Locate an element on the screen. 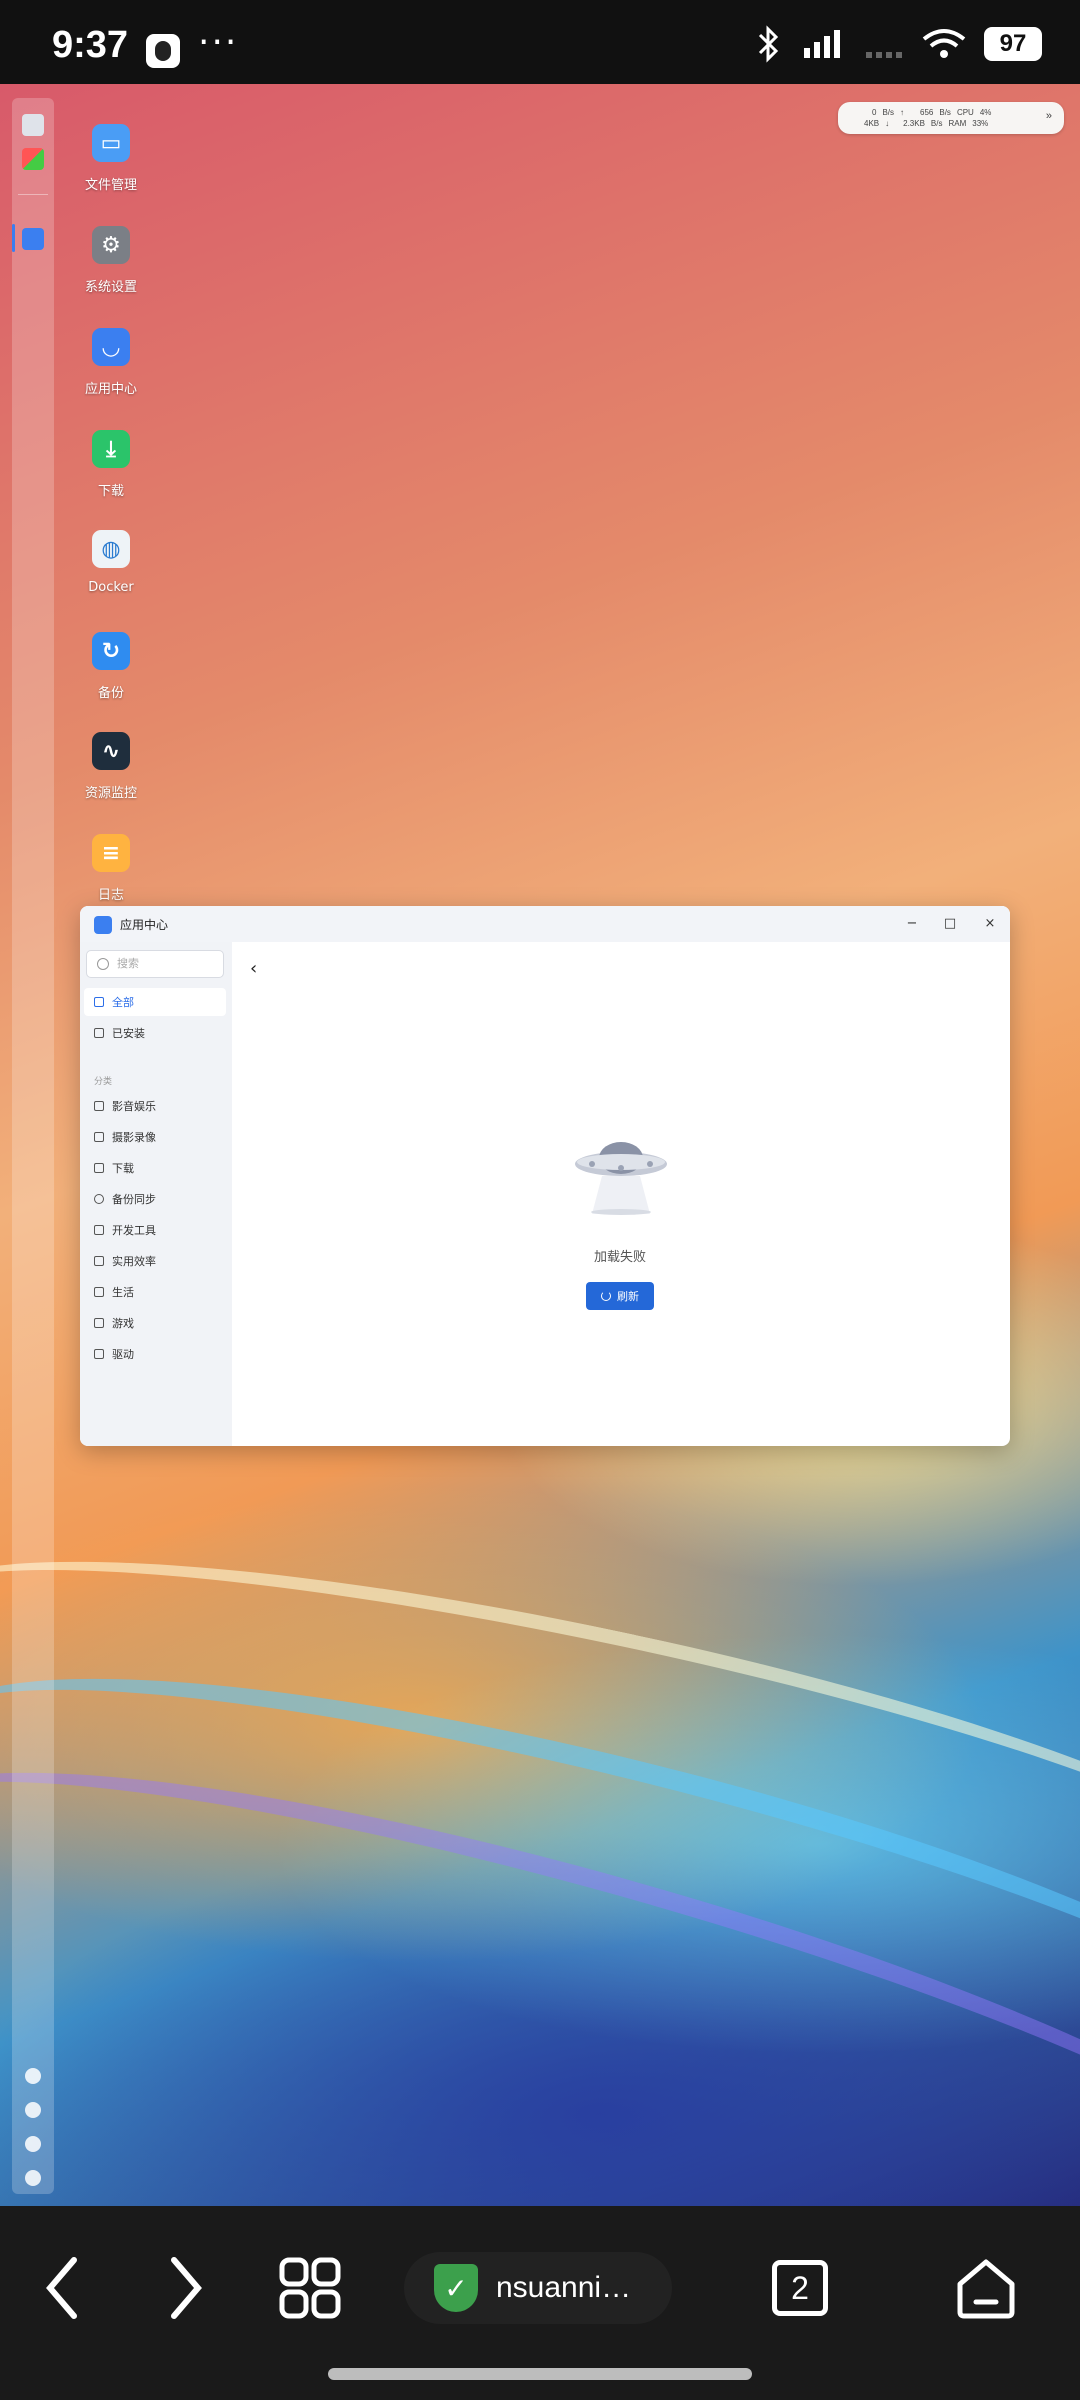 This screenshot has width=1080, height=2400. cube-icon is located at coordinates (99, 1354).